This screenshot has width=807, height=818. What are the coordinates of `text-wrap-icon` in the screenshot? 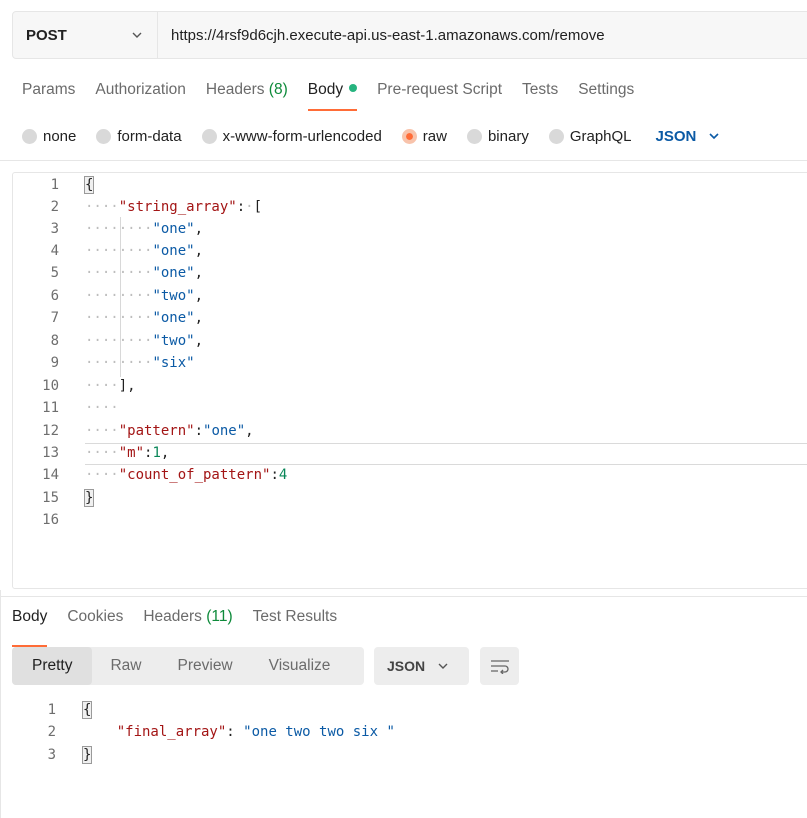 It's located at (499, 667).